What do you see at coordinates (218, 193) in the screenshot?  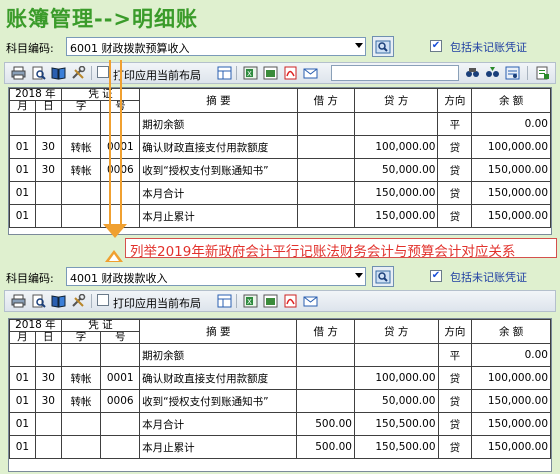 I see `summary-cell: 本月合计` at bounding box center [218, 193].